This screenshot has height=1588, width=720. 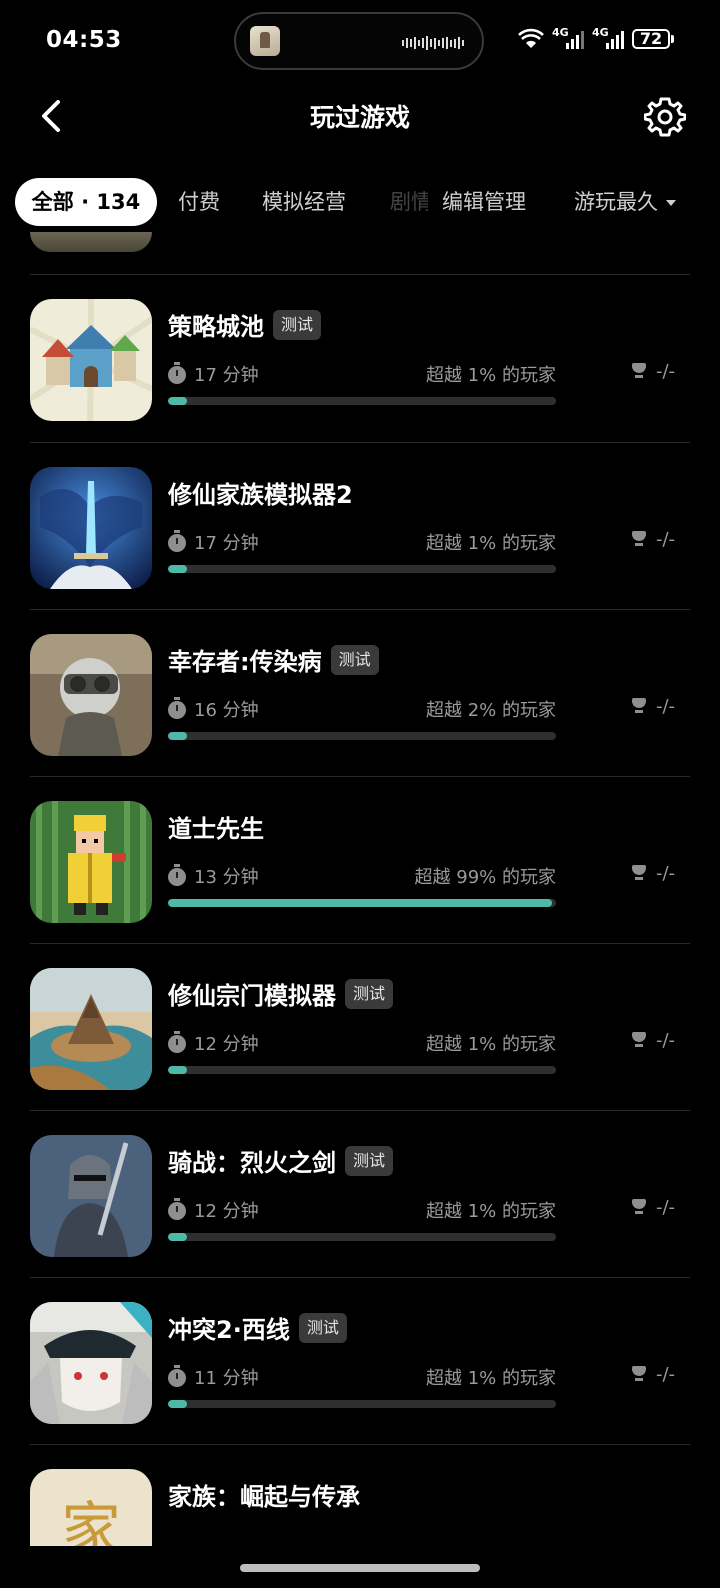 What do you see at coordinates (360, 1028) in the screenshot?
I see `game-row: 修仙宗门模拟器 测试 12 分钟 超越 1% 的玩家 -/-` at bounding box center [360, 1028].